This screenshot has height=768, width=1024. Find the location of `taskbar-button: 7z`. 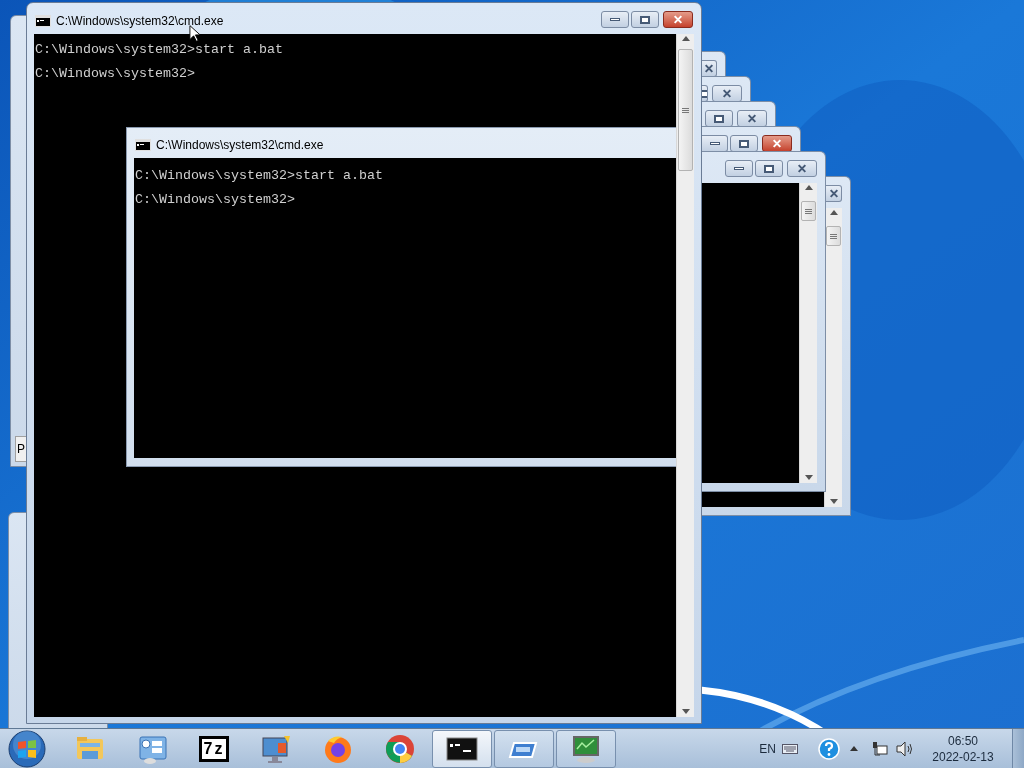

taskbar-button: 7z is located at coordinates (214, 748).